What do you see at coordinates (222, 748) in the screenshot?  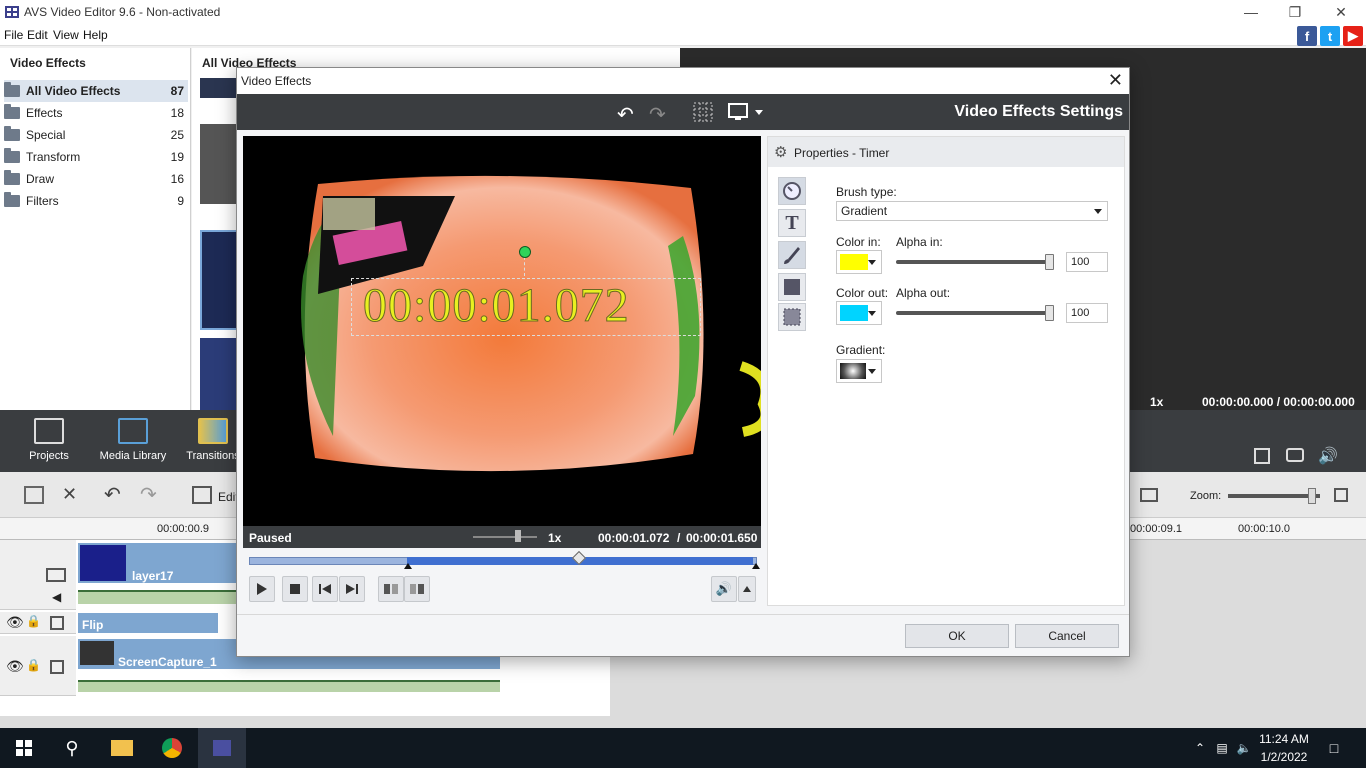 I see `avs-editor-taskbar-icon` at bounding box center [222, 748].